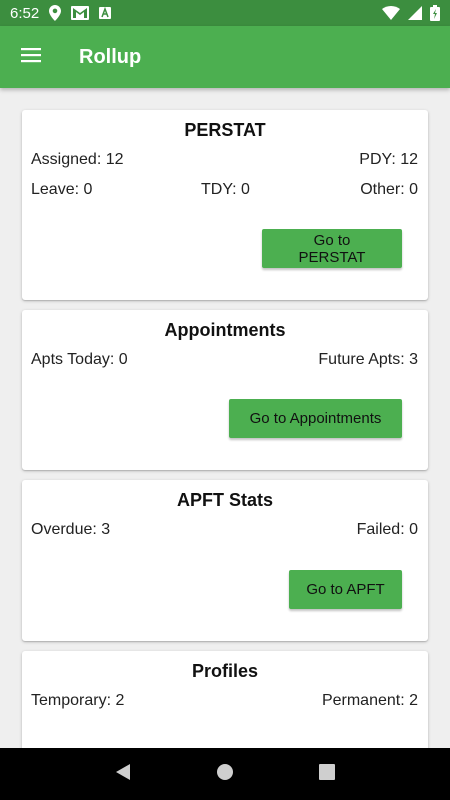 Image resolution: width=450 pixels, height=800 pixels. I want to click on recents-button, so click(327, 774).